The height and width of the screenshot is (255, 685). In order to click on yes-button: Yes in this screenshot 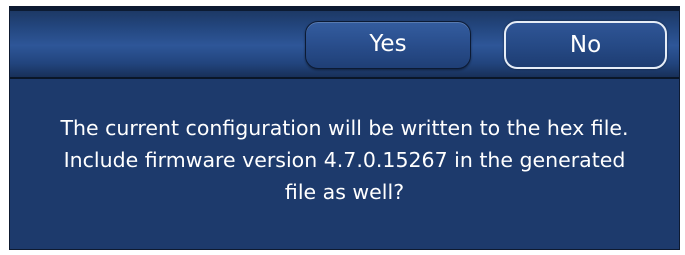, I will do `click(388, 45)`.